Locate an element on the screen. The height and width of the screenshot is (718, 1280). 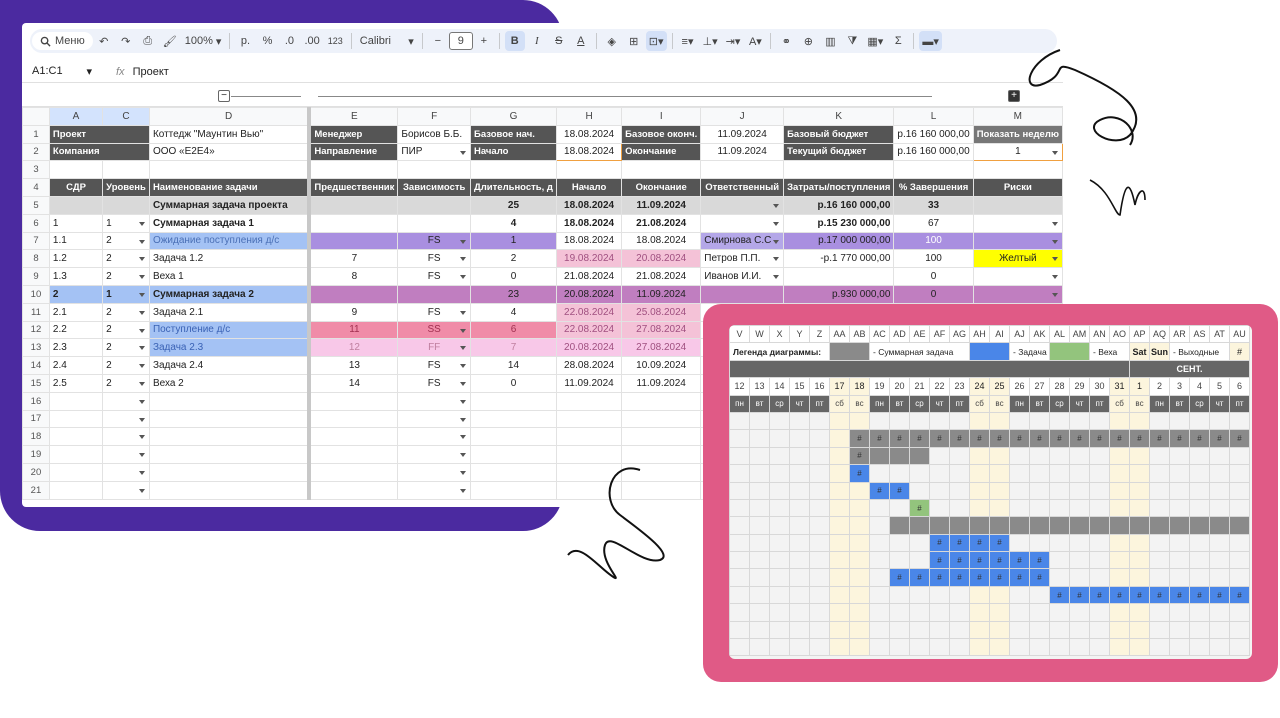
wbs-cell: 2.2 is located at coordinates (76, 330).